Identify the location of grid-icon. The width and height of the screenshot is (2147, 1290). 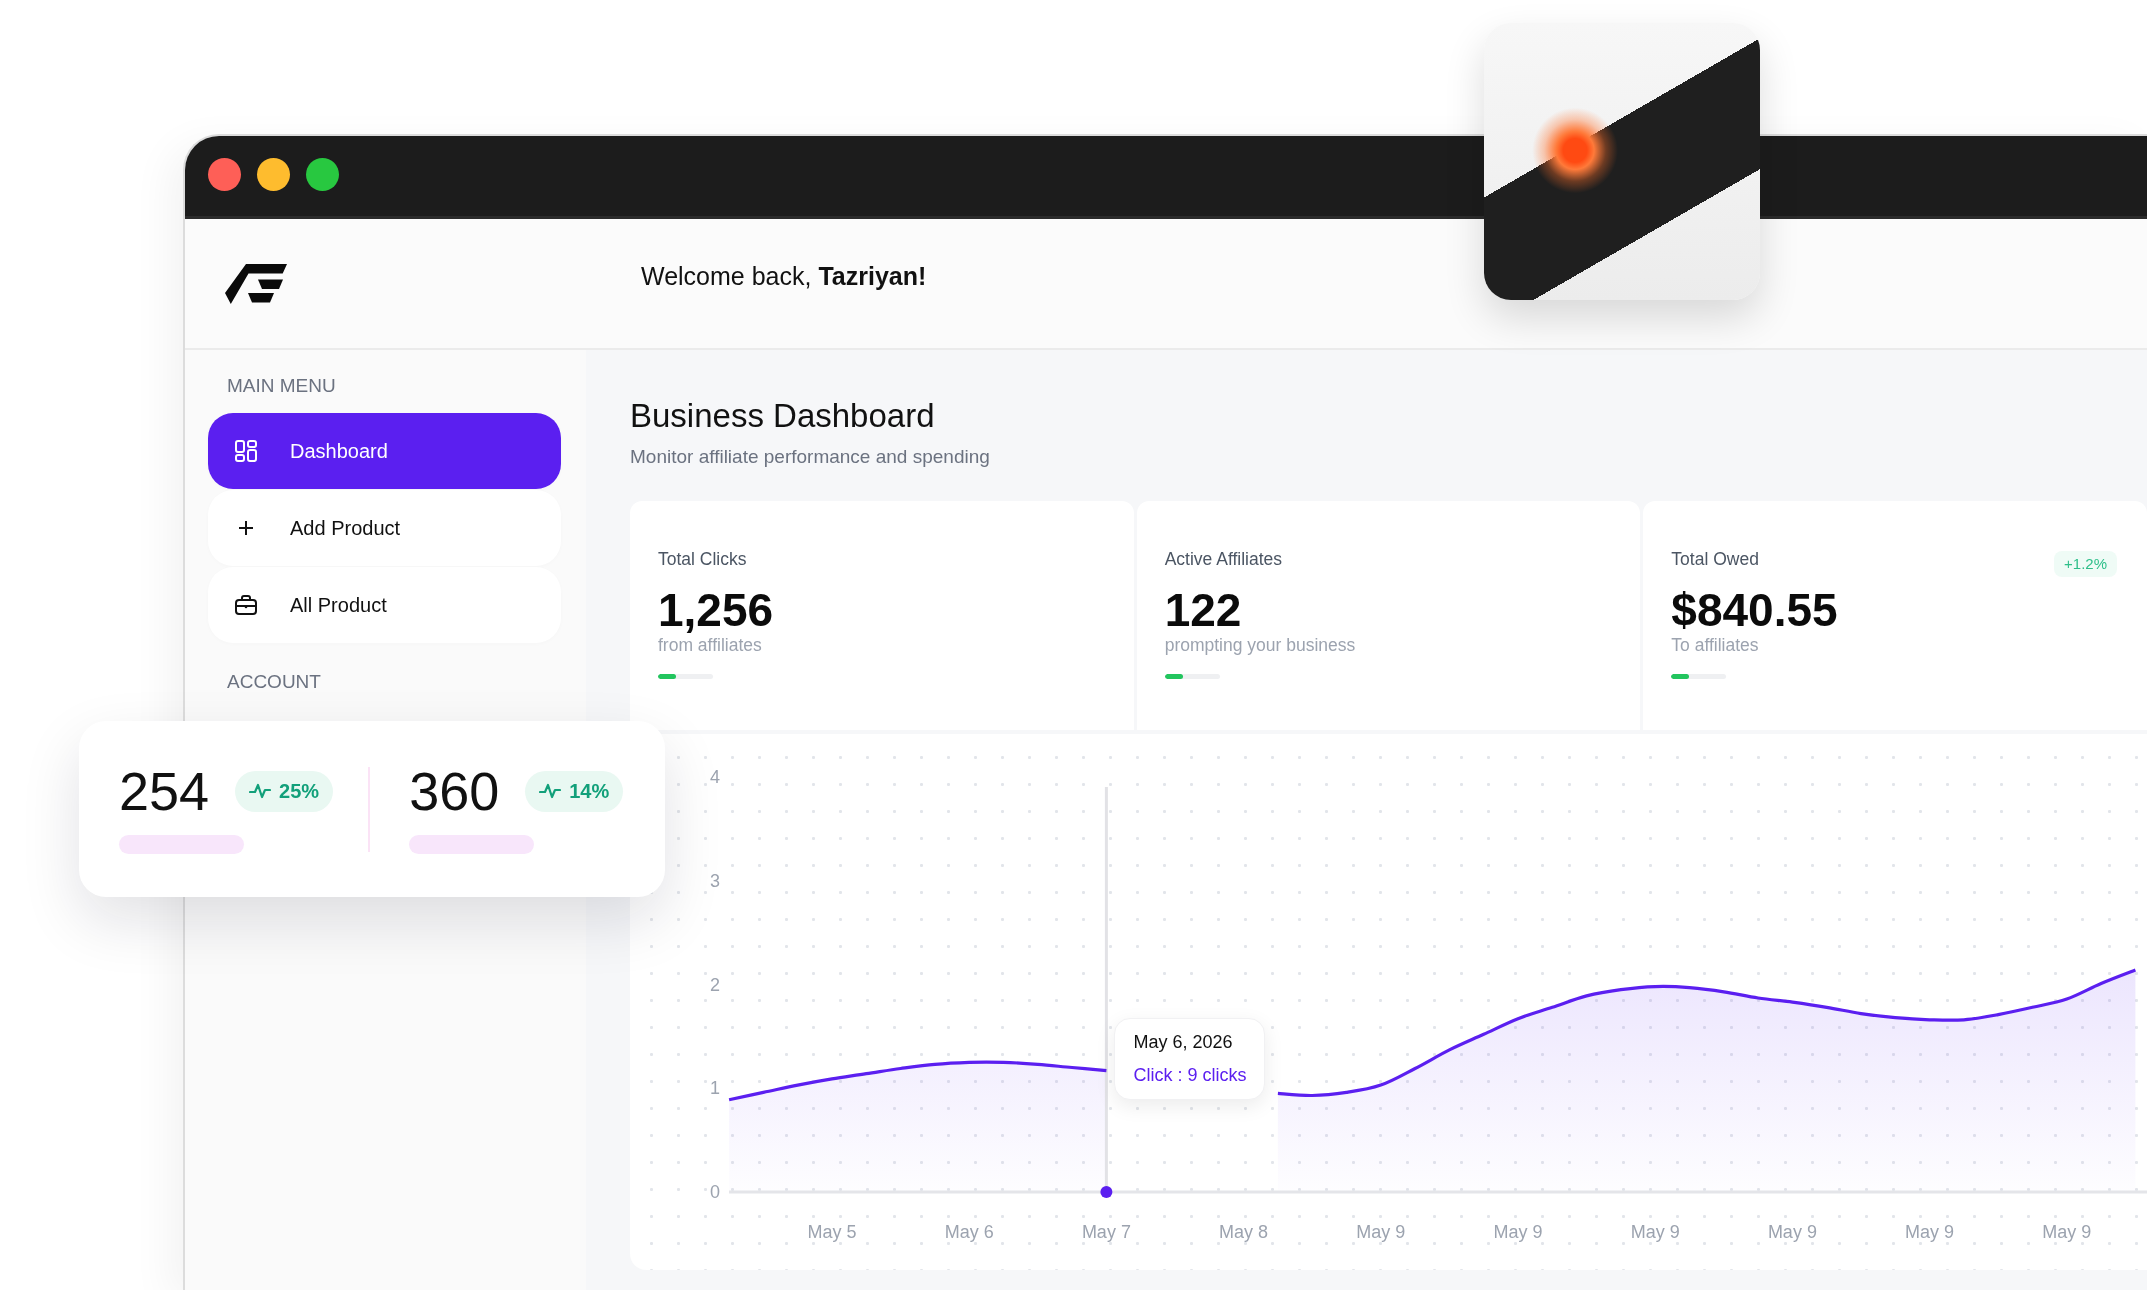
(246, 451).